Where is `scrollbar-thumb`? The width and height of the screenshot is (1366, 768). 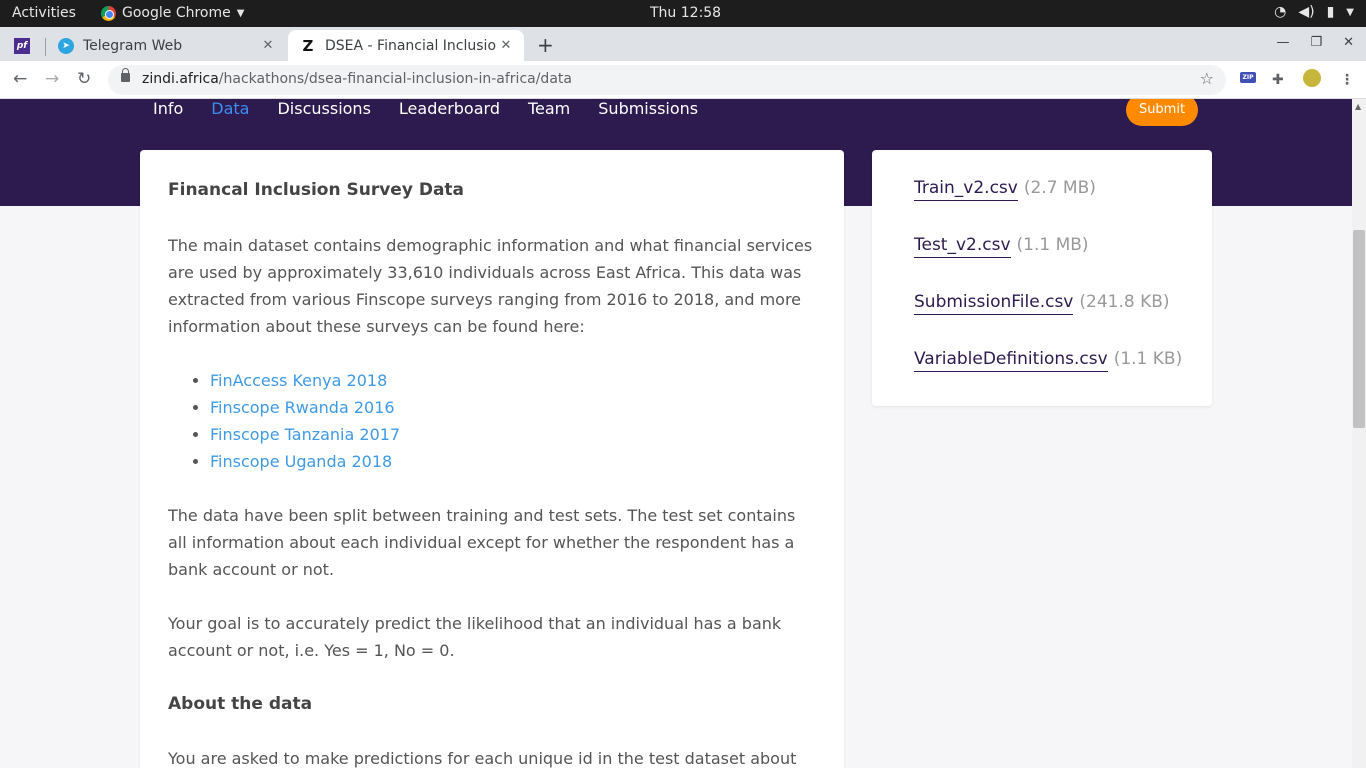 scrollbar-thumb is located at coordinates (1359, 329).